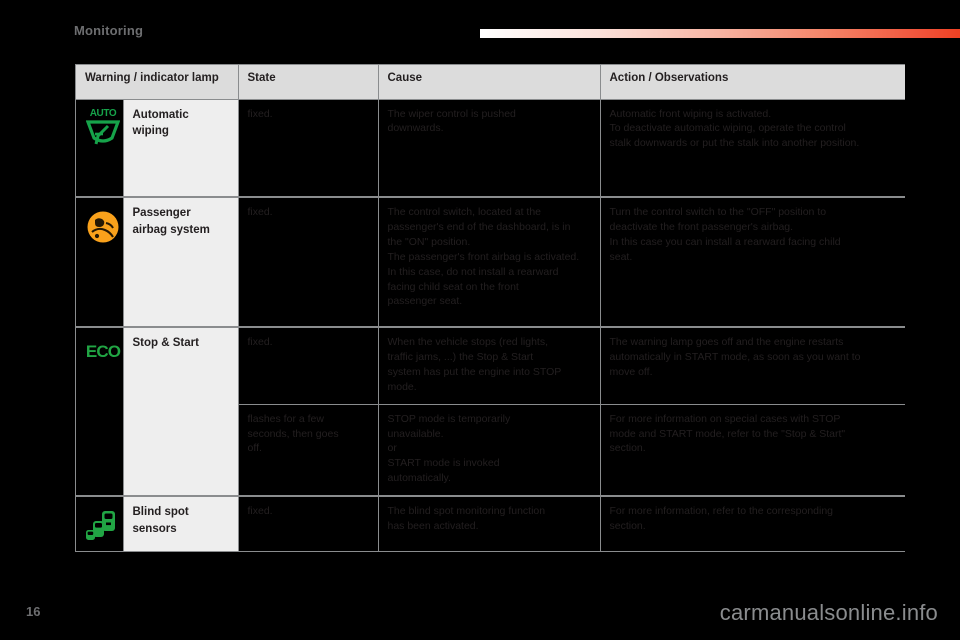 The height and width of the screenshot is (640, 960). What do you see at coordinates (752, 82) in the screenshot?
I see `column-header-action: Action / Observations` at bounding box center [752, 82].